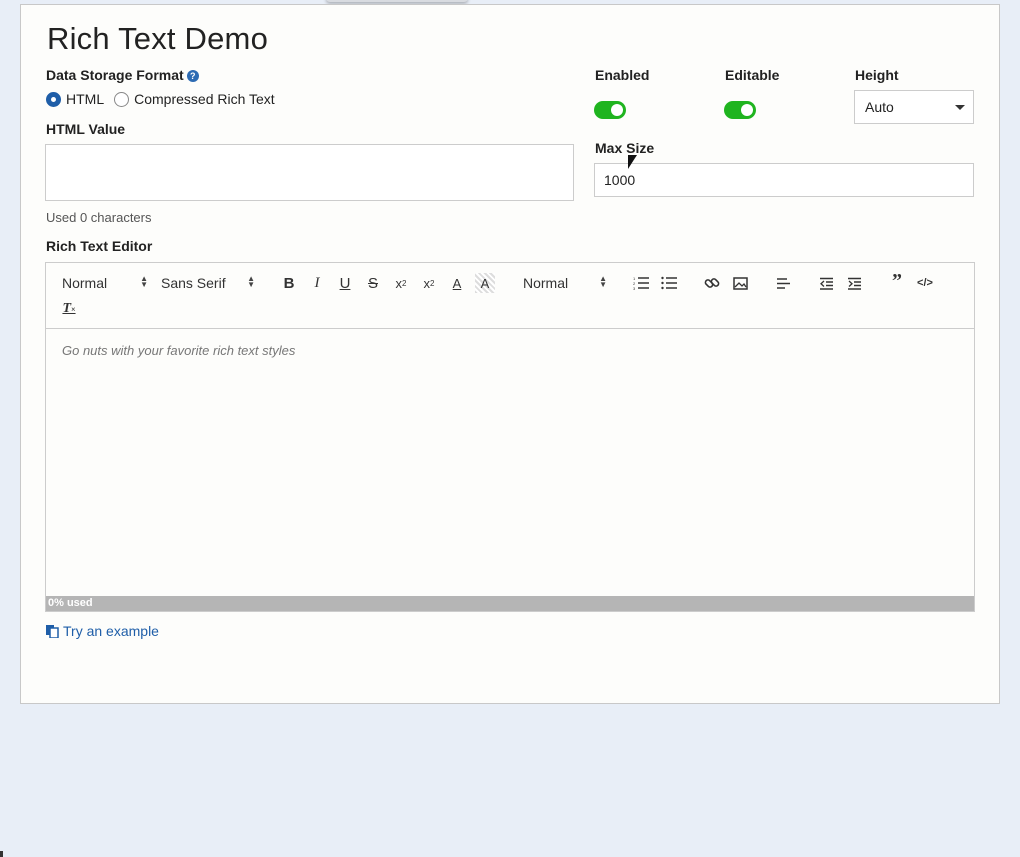 Image resolution: width=1020 pixels, height=857 pixels. What do you see at coordinates (429, 283) in the screenshot?
I see `superscript-icon: x2` at bounding box center [429, 283].